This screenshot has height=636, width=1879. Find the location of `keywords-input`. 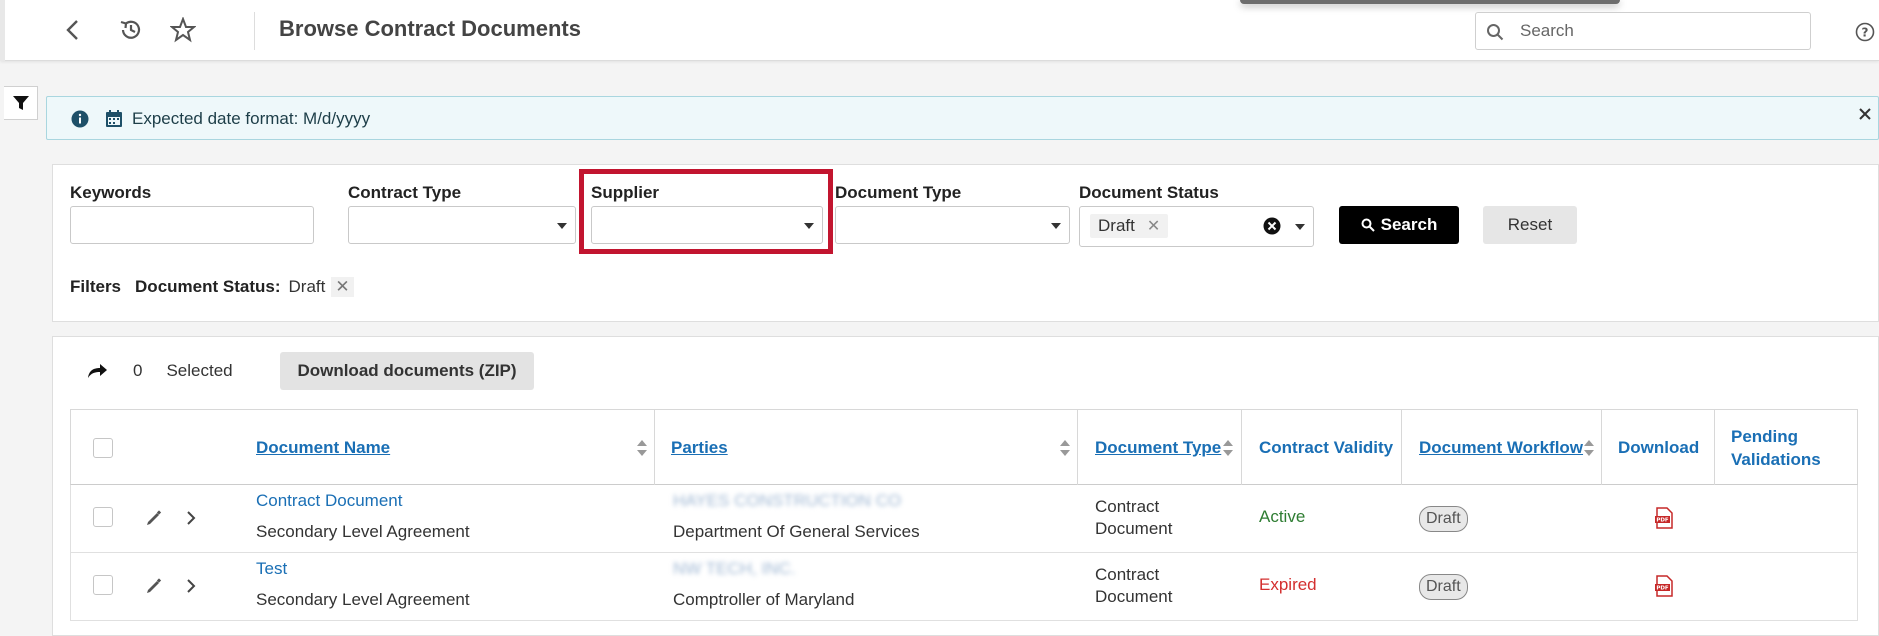

keywords-input is located at coordinates (192, 225).